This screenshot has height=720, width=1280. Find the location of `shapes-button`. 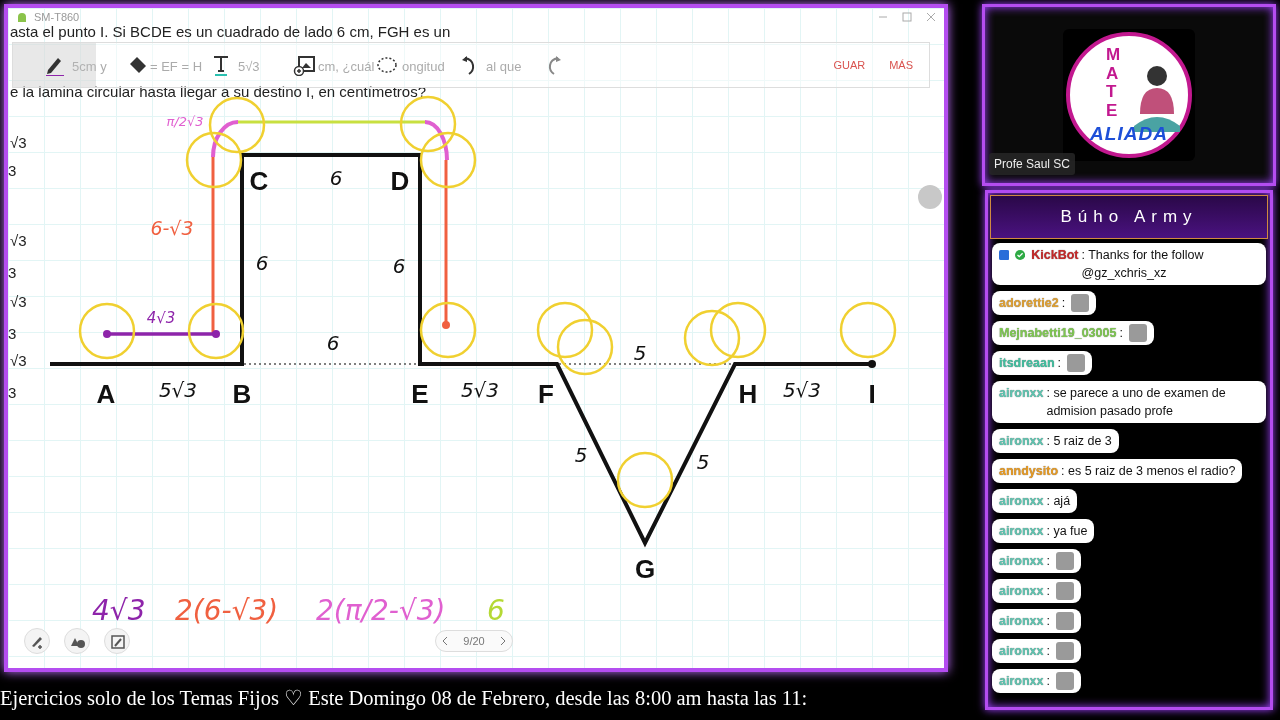

shapes-button is located at coordinates (77, 641).